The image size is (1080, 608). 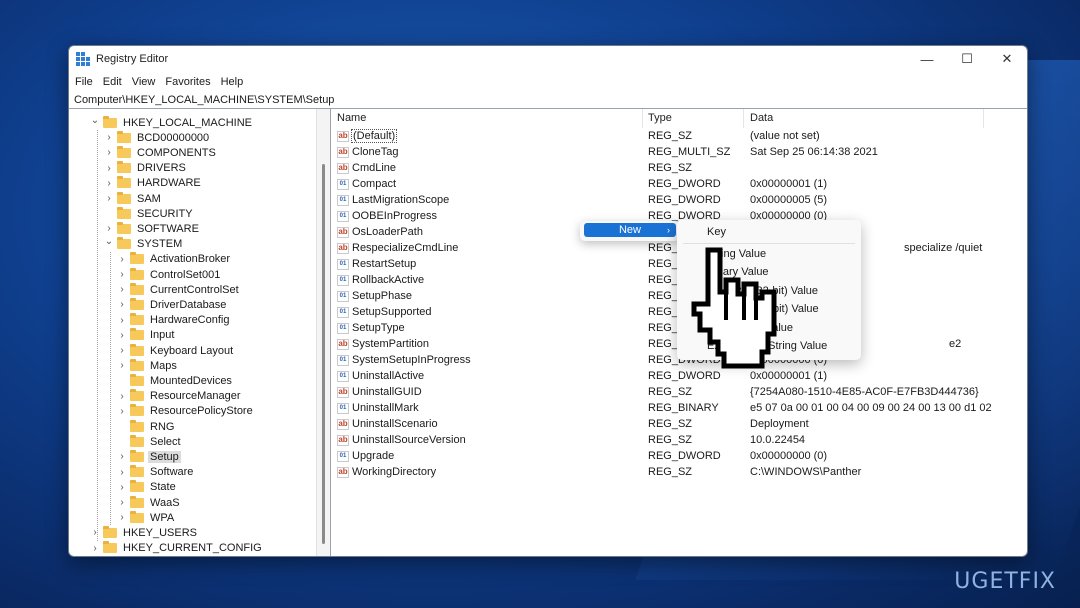 I want to click on maximize-button: ☐, so click(x=967, y=59).